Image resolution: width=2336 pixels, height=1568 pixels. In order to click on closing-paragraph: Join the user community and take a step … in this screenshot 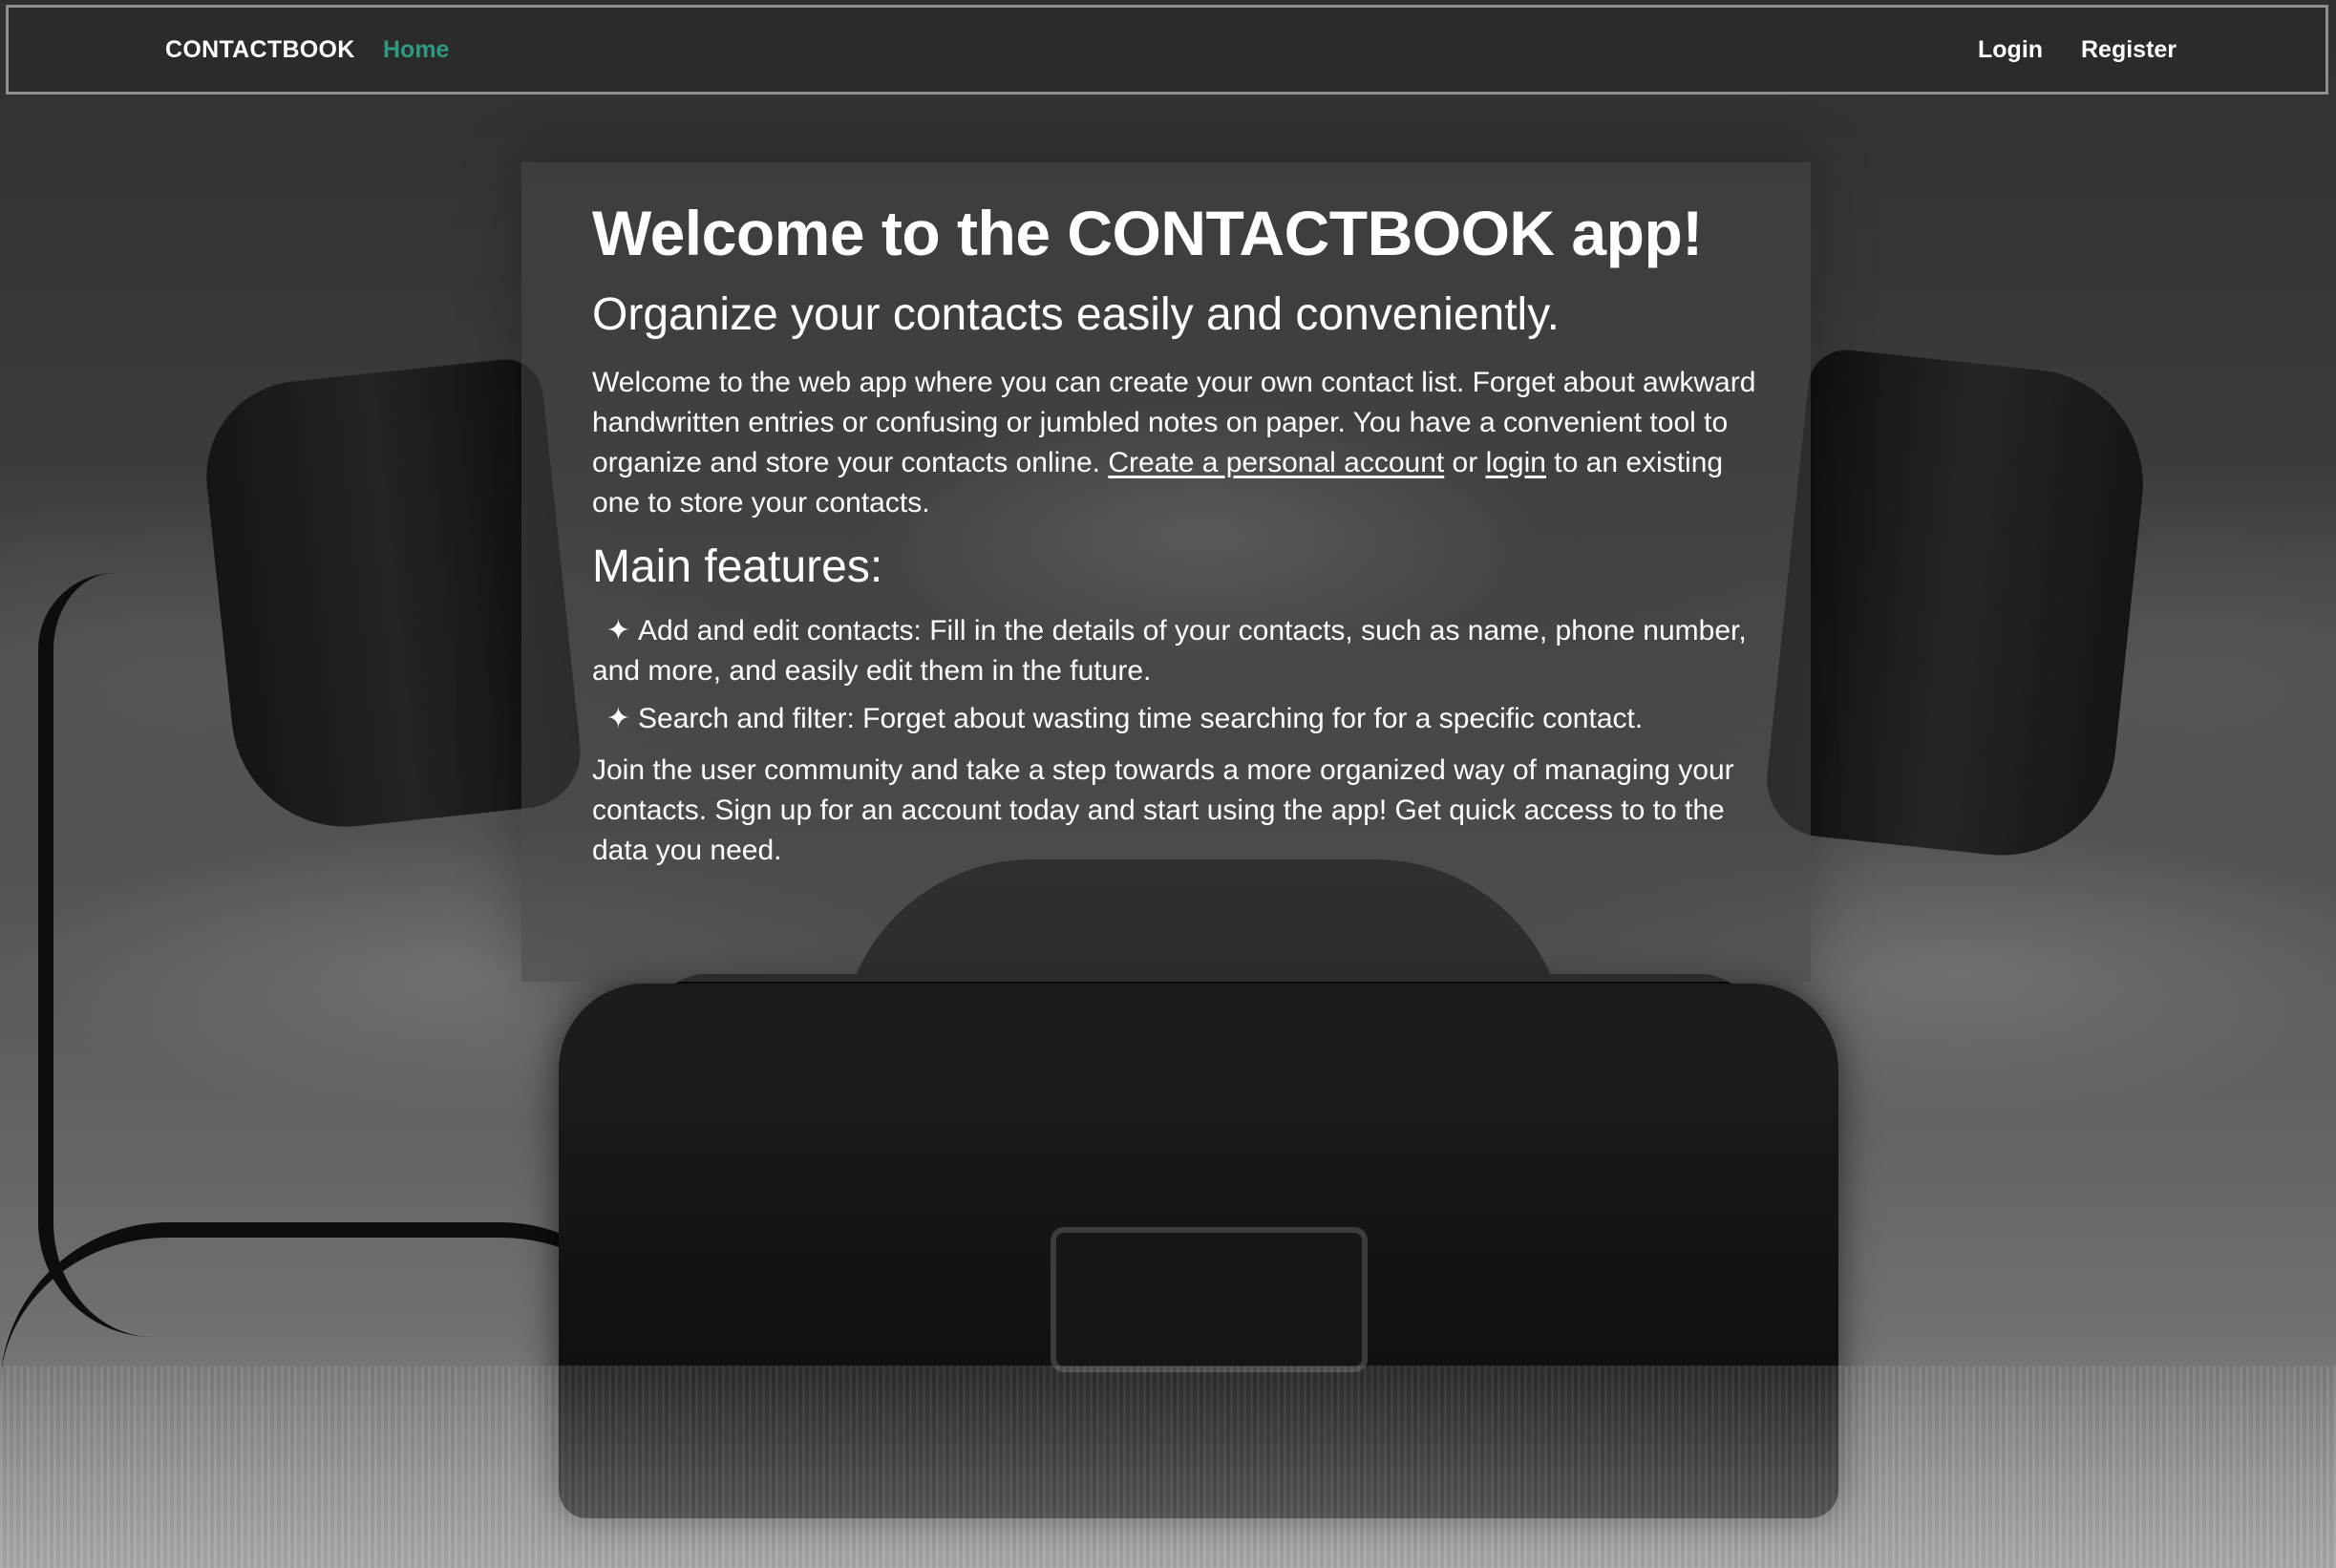, I will do `click(1163, 810)`.